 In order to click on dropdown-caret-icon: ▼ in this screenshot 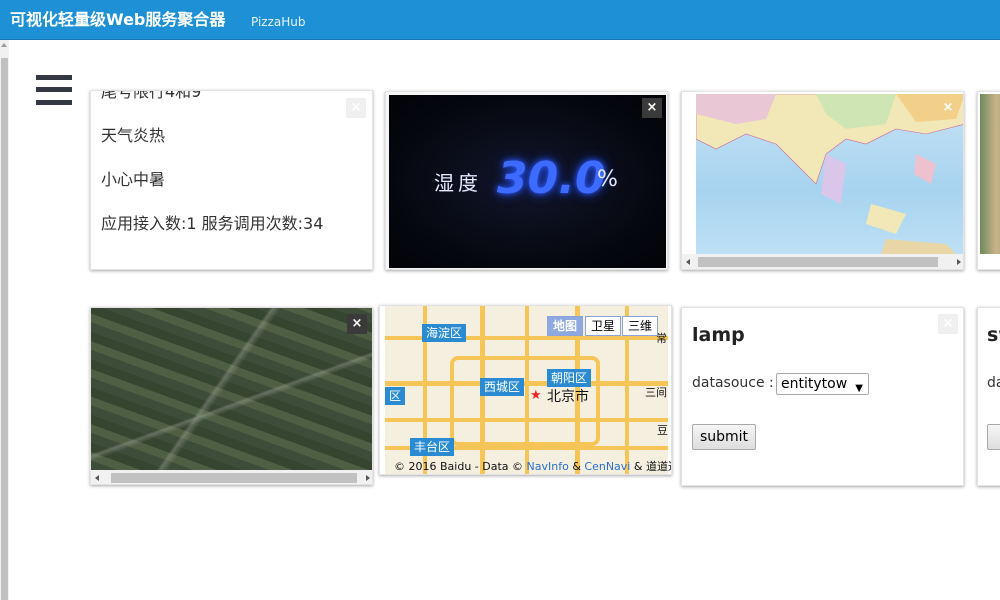, I will do `click(859, 388)`.